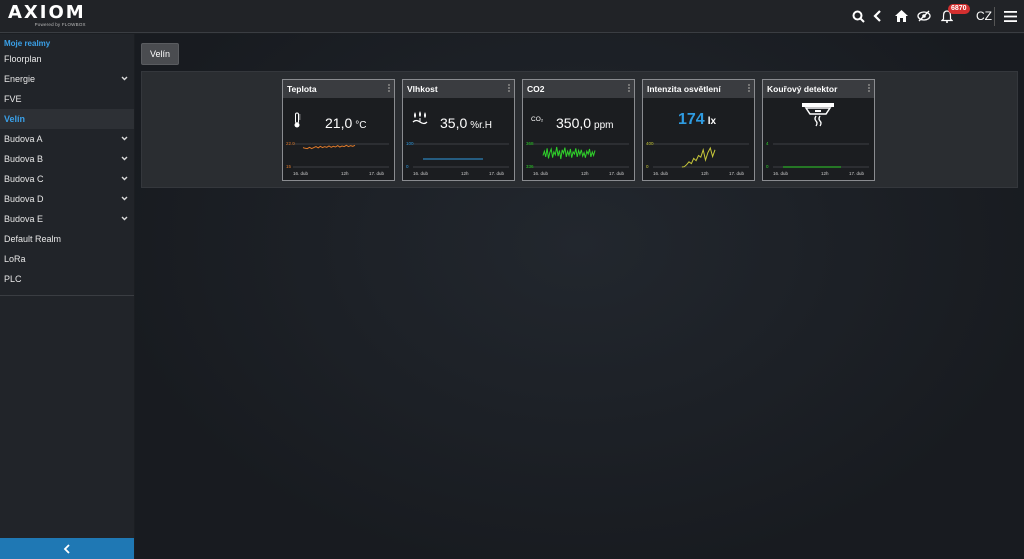 The height and width of the screenshot is (559, 1024). What do you see at coordinates (13, 99) in the screenshot?
I see `sidebar-item-label: FVE` at bounding box center [13, 99].